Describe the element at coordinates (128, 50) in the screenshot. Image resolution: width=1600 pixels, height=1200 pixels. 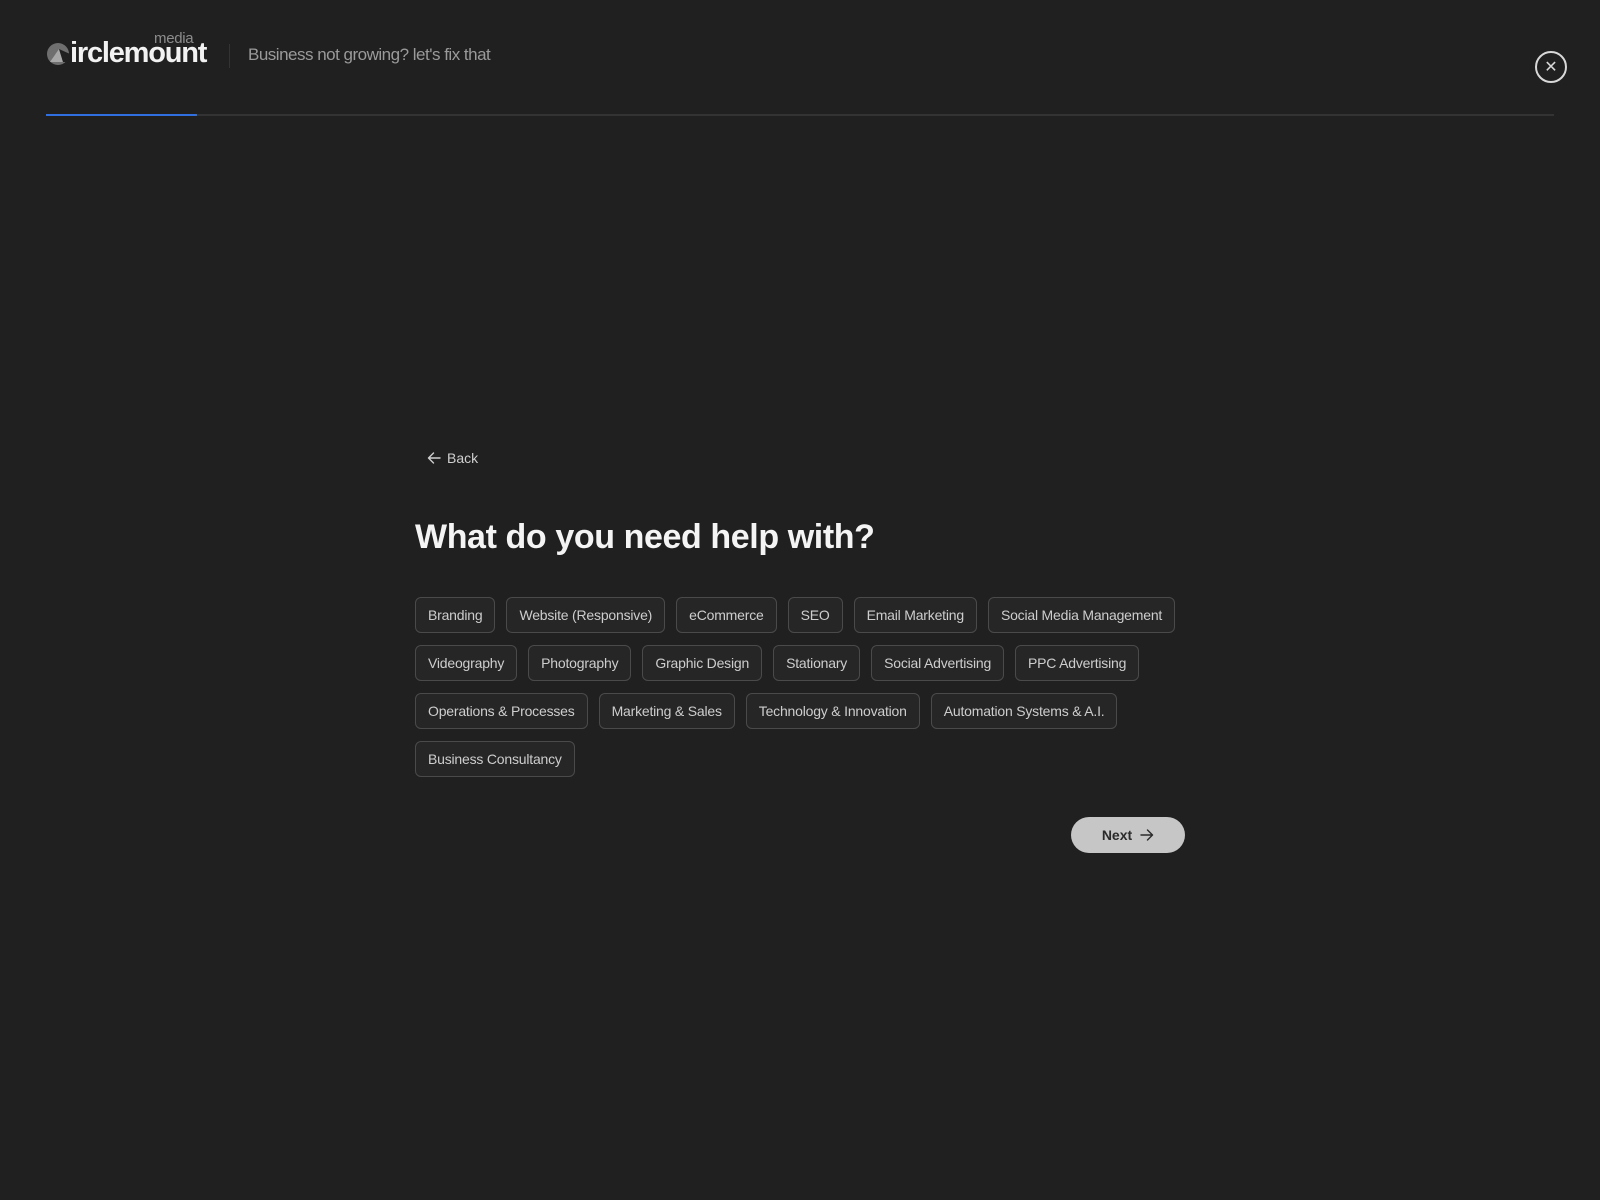
I see `logo: irclemount media` at that location.